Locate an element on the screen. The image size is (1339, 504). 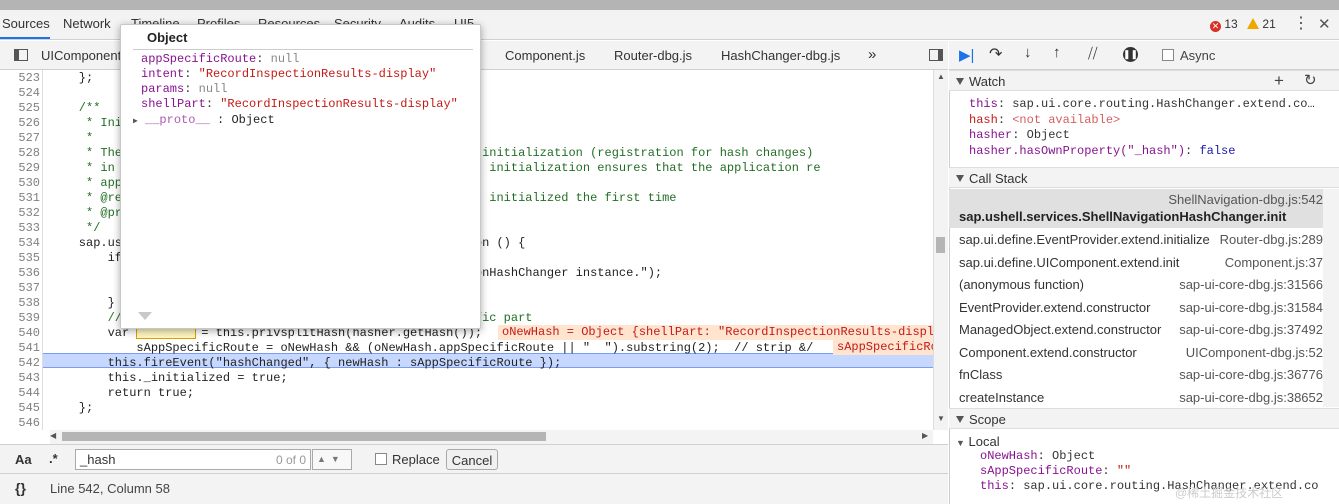
line-number: 541 is located at coordinates (20, 348).